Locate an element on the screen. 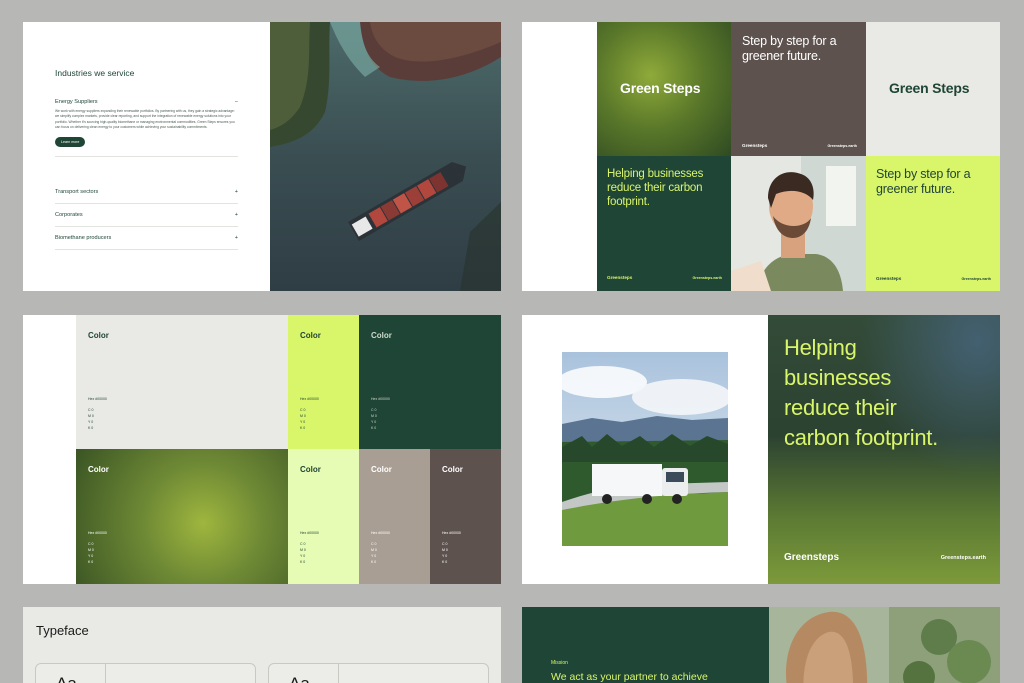 The image size is (1024, 683). cargo-ship-photo is located at coordinates (385, 156).